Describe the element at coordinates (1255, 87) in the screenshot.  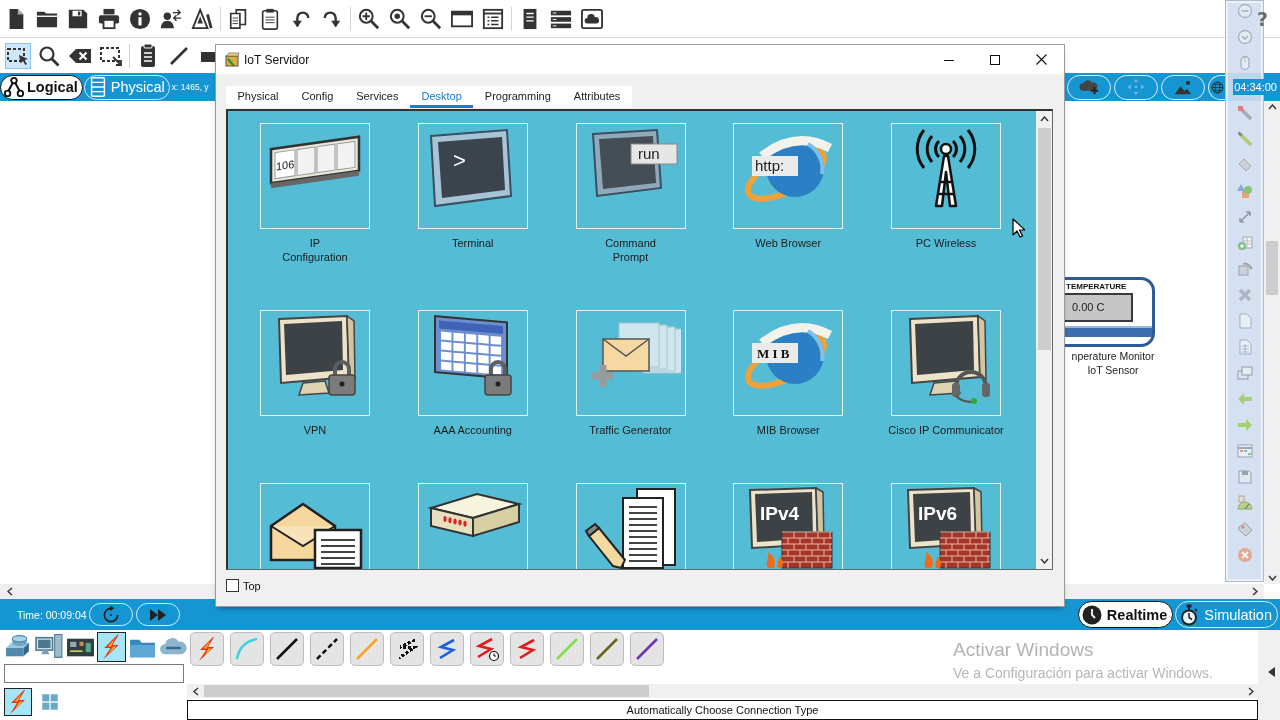
I see `clock-time: 04:34:00` at that location.